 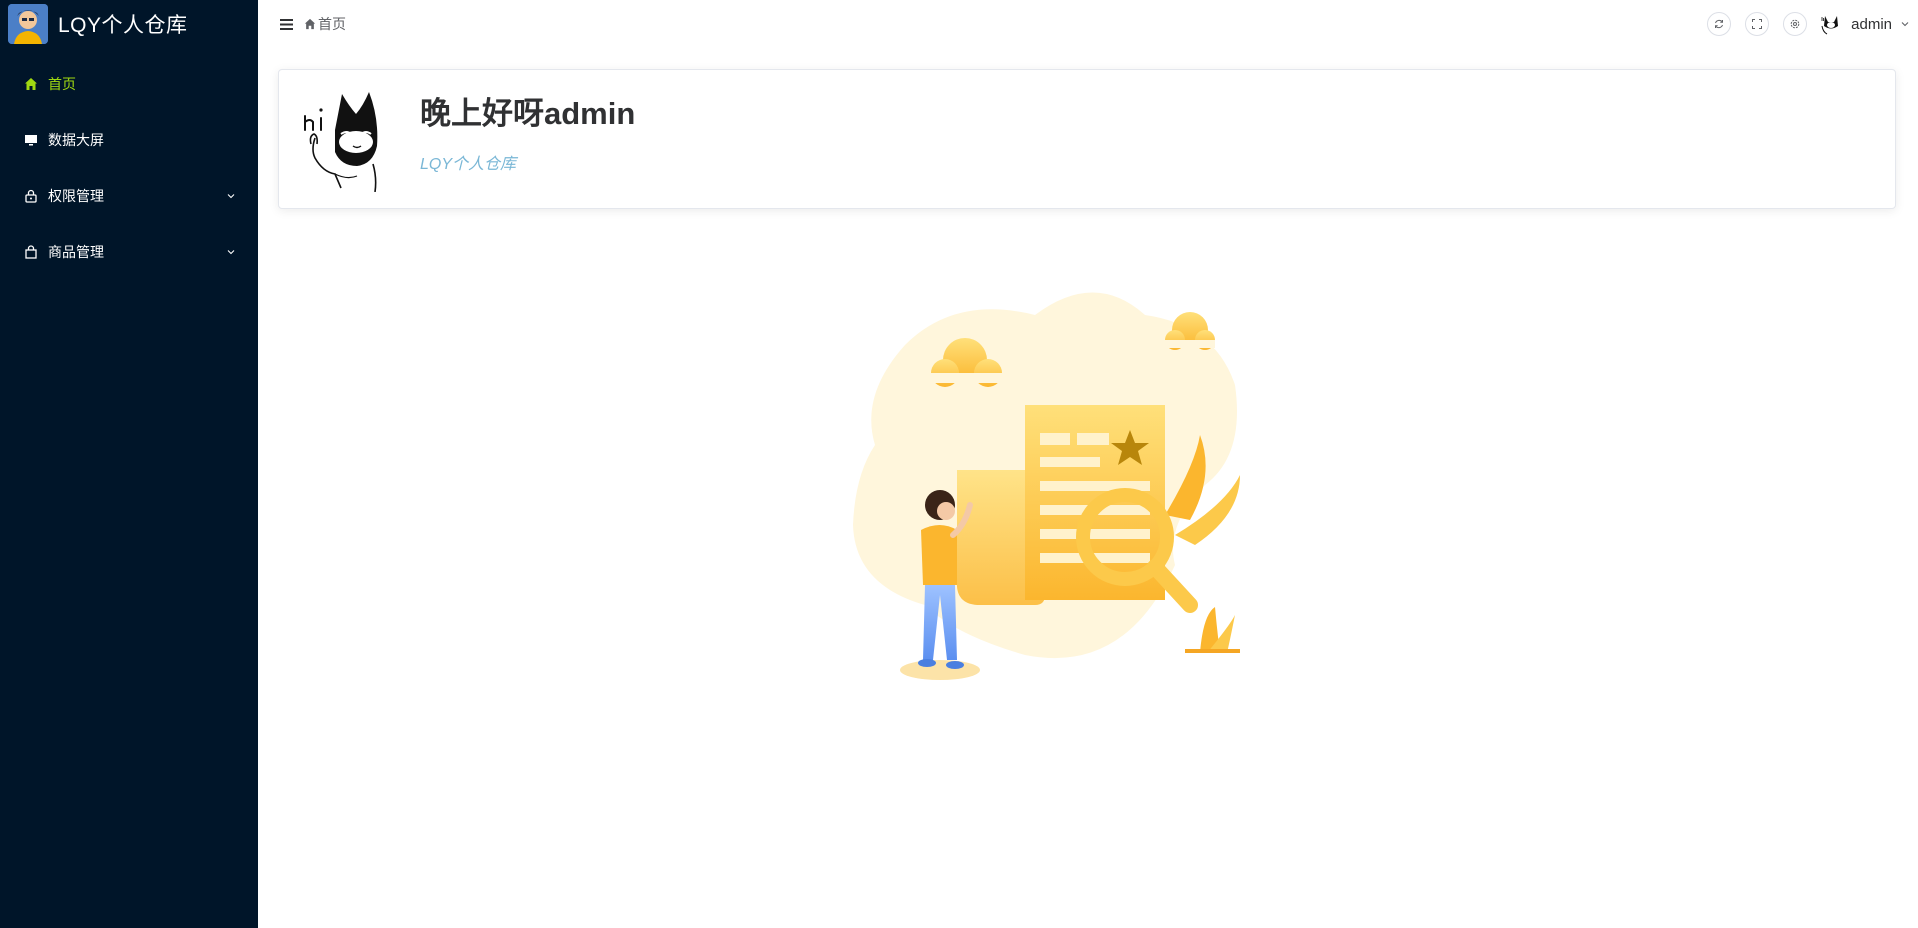 What do you see at coordinates (129, 196) in the screenshot?
I see `sidebar-item-permission: 权限管理` at bounding box center [129, 196].